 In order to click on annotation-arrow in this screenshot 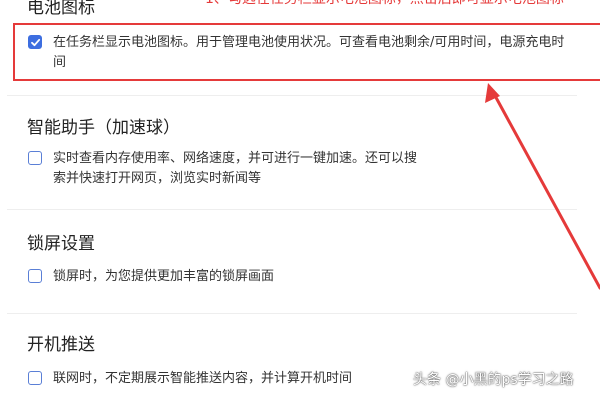, I will do `click(542, 186)`.